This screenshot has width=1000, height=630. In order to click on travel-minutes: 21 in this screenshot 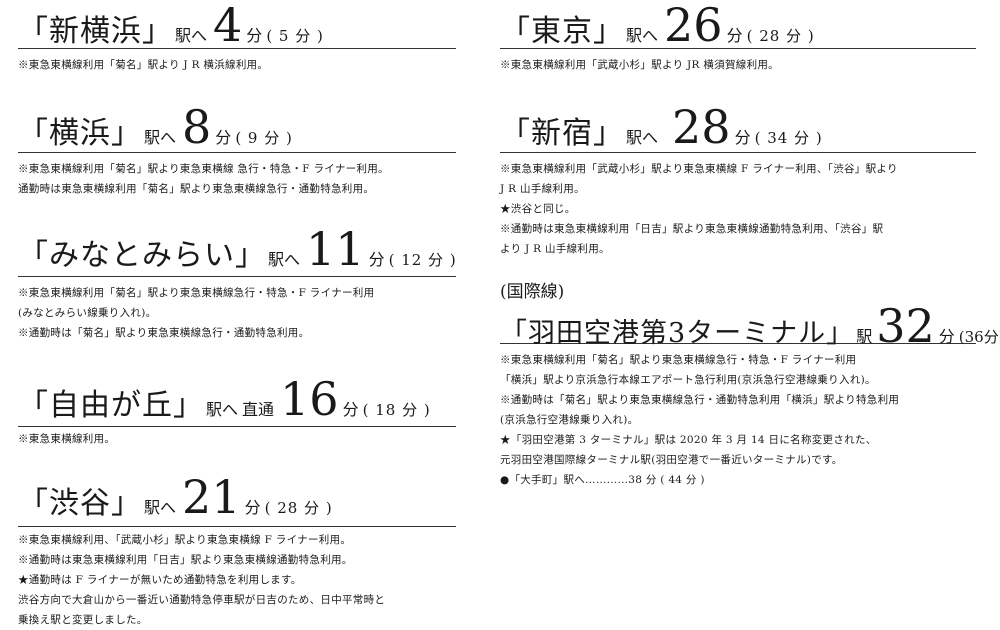, I will do `click(211, 497)`.